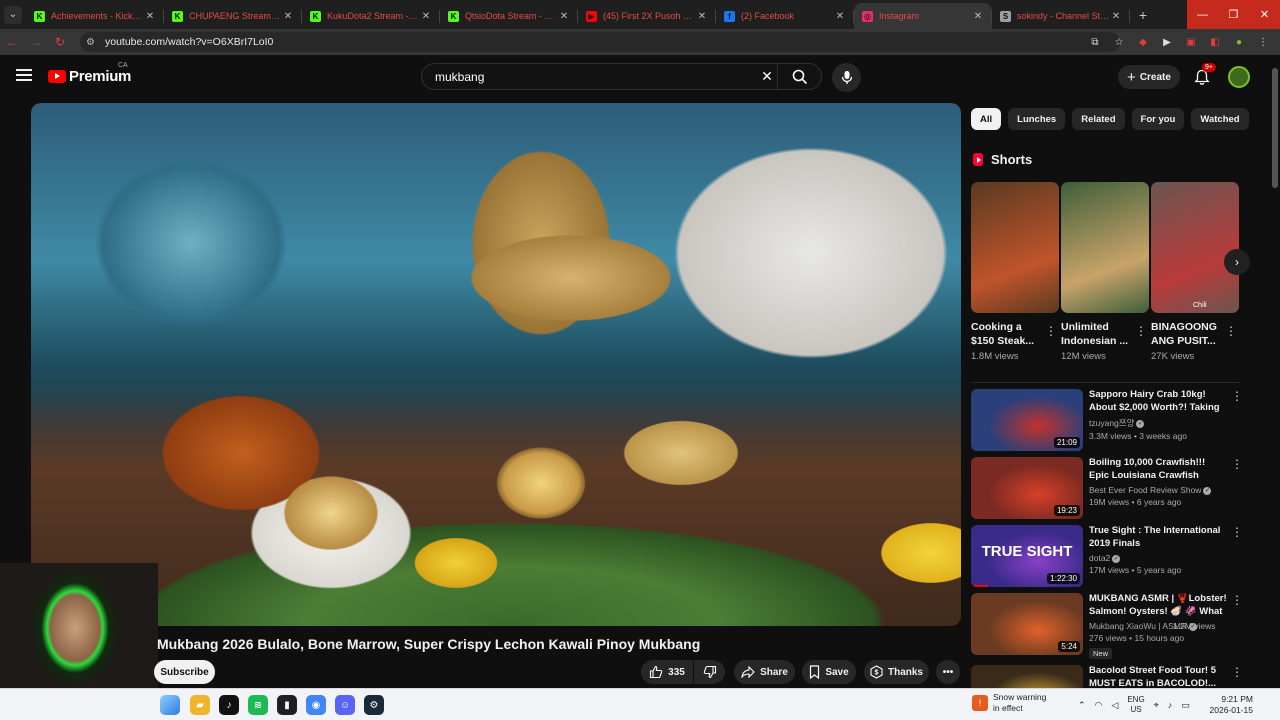 This screenshot has width=1280, height=720. I want to click on search-button, so click(799, 76).